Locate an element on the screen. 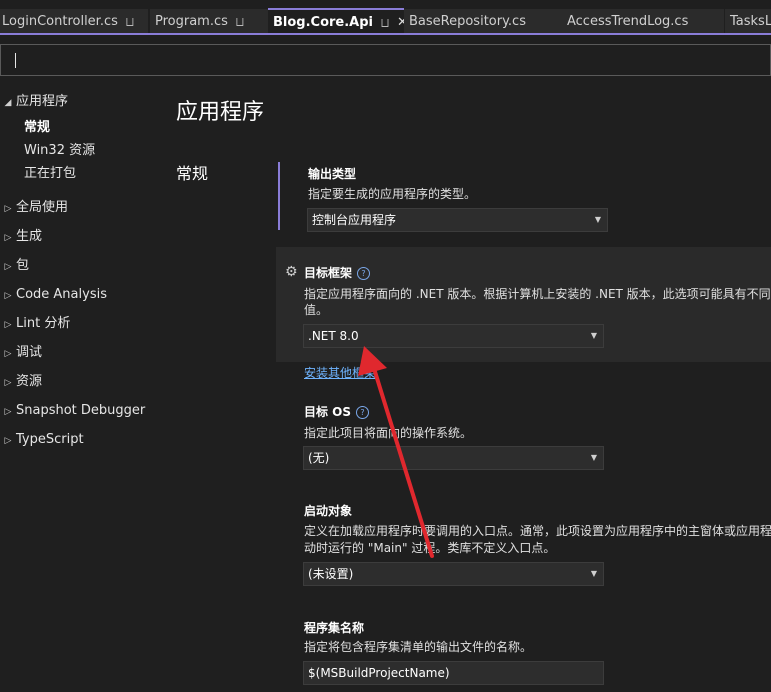  section-indicator-bar is located at coordinates (279, 196).